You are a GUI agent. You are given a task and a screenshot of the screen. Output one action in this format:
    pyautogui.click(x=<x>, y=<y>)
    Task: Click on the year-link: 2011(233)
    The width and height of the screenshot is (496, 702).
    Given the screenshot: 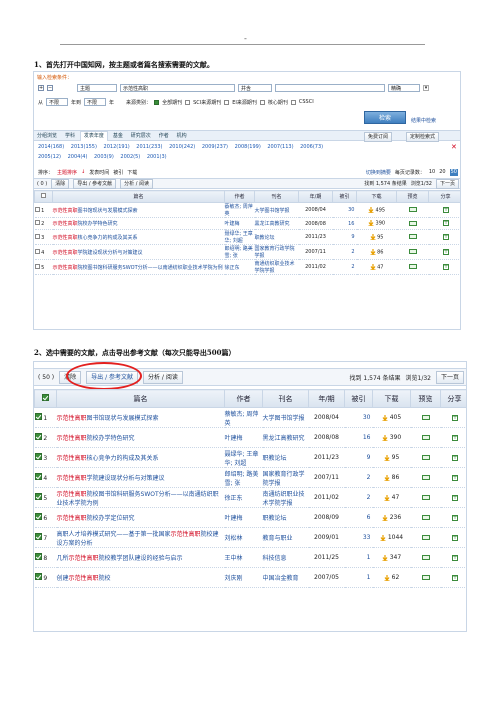 What is the action you would take?
    pyautogui.click(x=149, y=147)
    